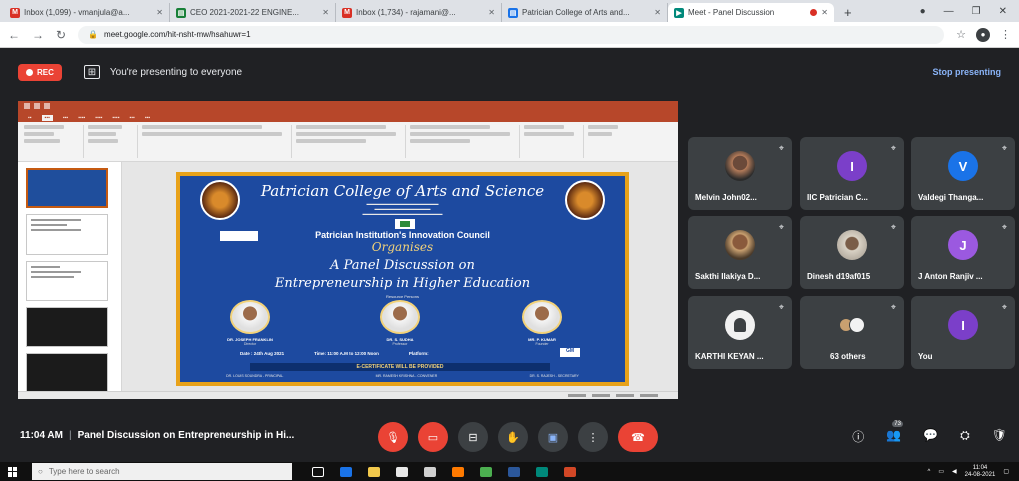 This screenshot has height=481, width=1019. Describe the element at coordinates (348, 117) in the screenshot. I see `ppt-menu-bar: ▪▪ ▪▪▪ ▪▪▪ ▪▪▪▪ ▪▪▪▪ ▪▪▪▪ ▪▪▪ ▪▪▪` at that location.